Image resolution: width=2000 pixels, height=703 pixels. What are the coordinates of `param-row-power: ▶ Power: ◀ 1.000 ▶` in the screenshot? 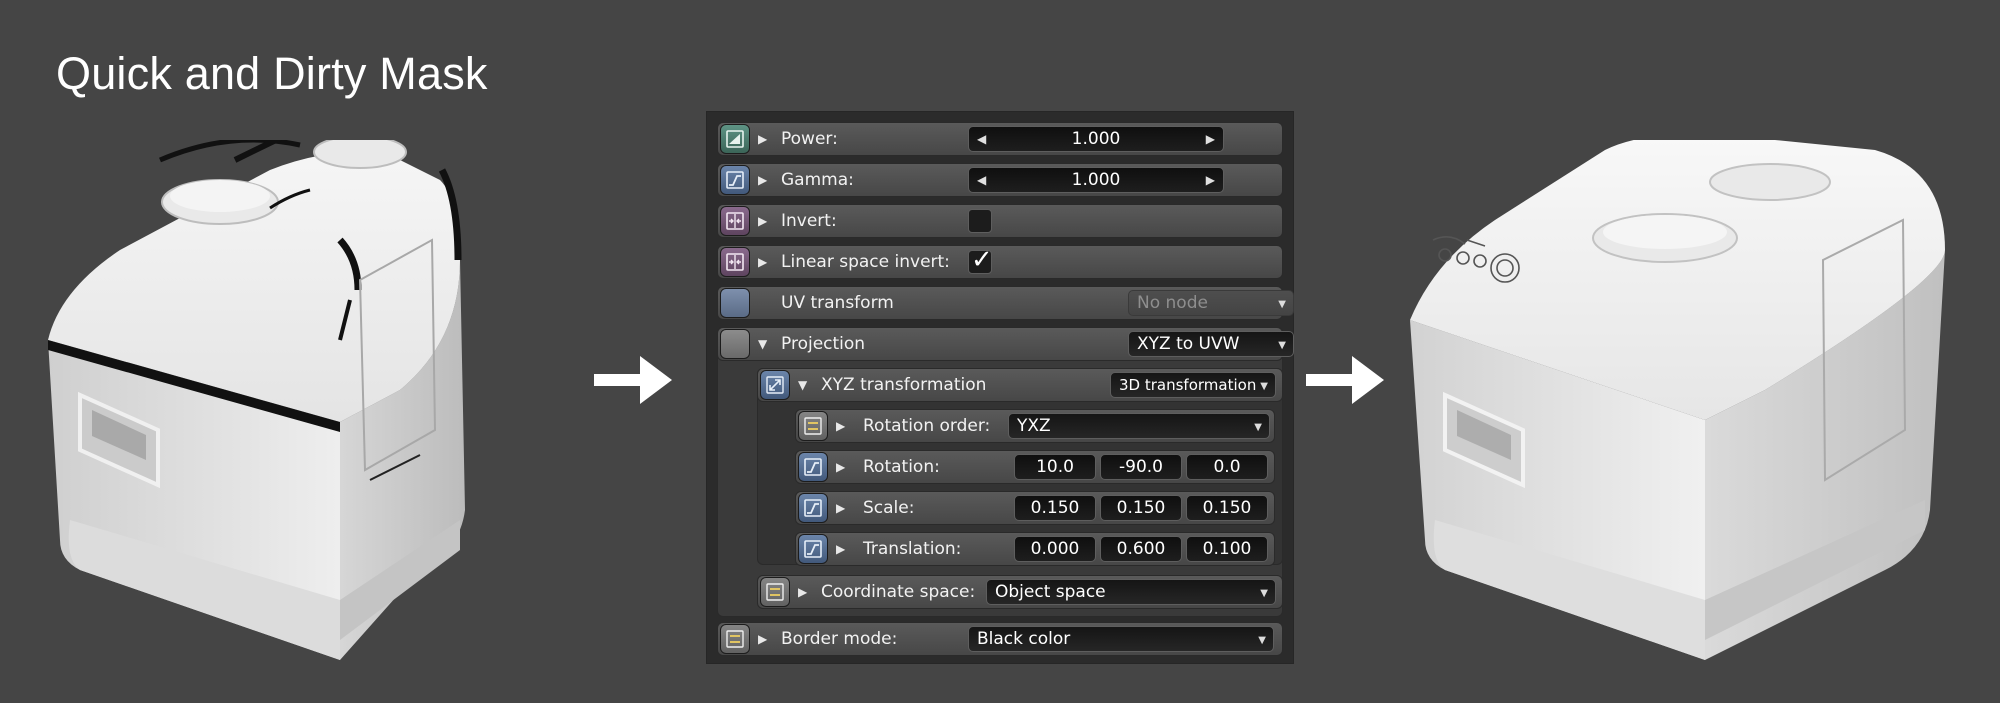 It's located at (1000, 139).